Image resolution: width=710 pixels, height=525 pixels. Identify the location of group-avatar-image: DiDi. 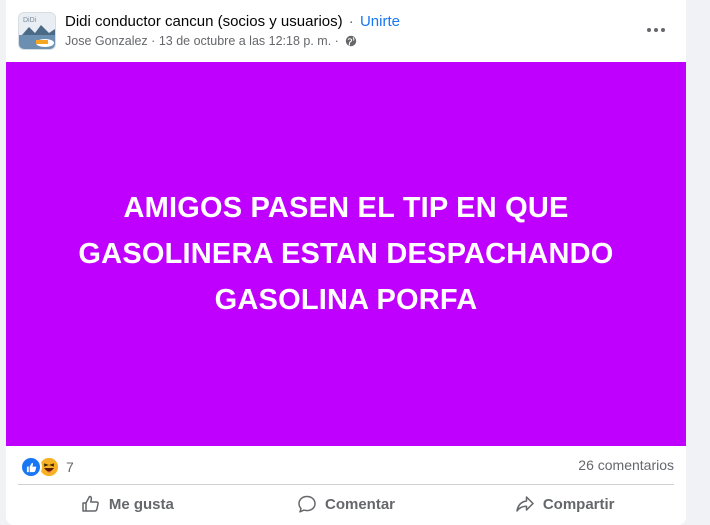
(37, 31).